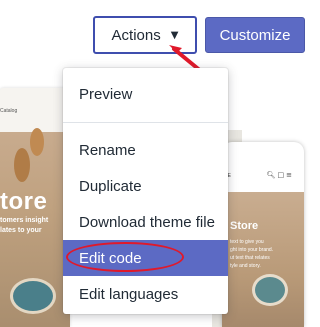  I want to click on menu-item-label: Edit code, so click(110, 258).